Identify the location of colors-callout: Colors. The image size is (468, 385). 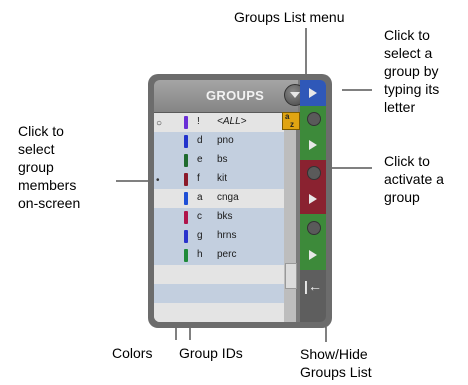
(132, 353).